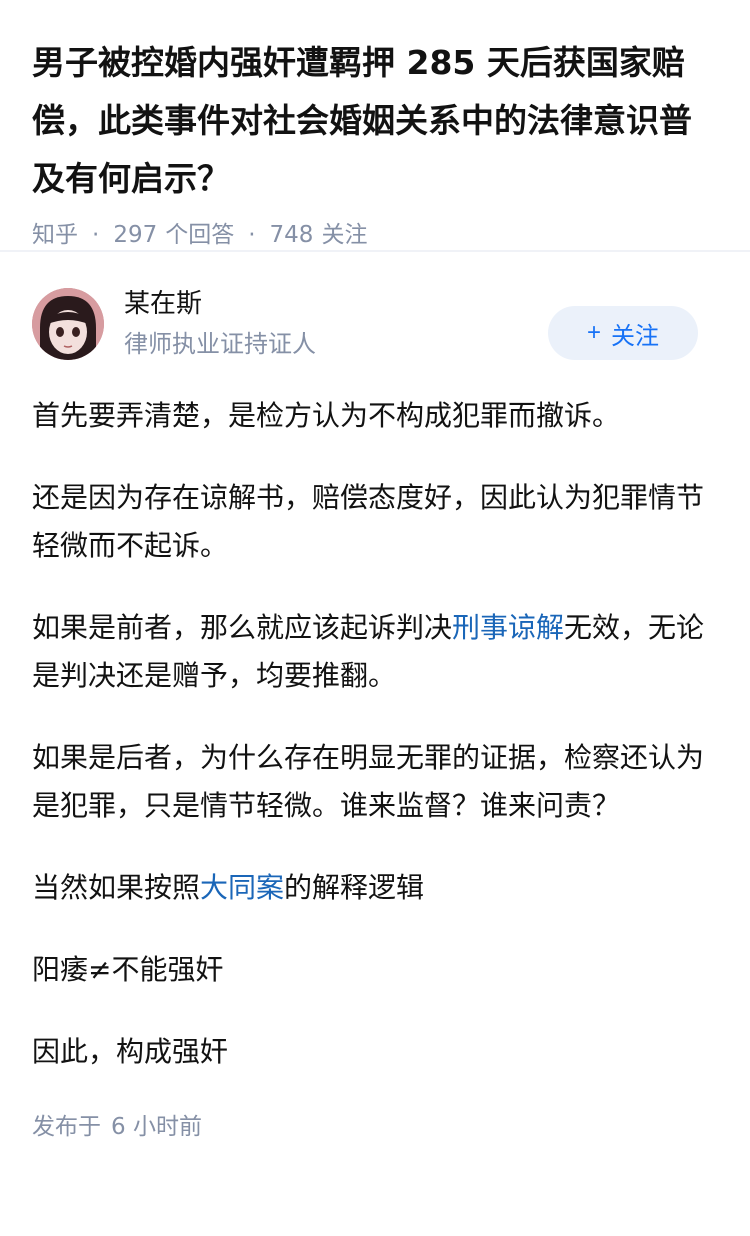 This screenshot has height=1236, width=750. I want to click on follow-button-label: 关注, so click(635, 336).